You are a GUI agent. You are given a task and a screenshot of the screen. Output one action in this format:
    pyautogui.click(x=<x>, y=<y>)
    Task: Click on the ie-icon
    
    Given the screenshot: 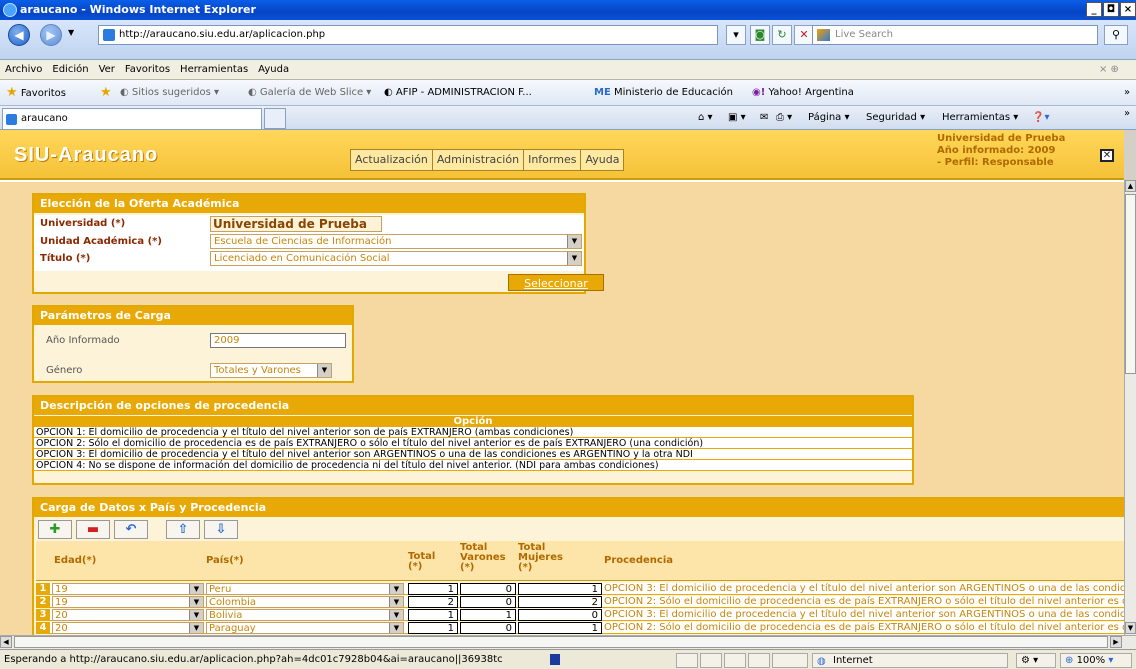 What is the action you would take?
    pyautogui.click(x=10, y=10)
    